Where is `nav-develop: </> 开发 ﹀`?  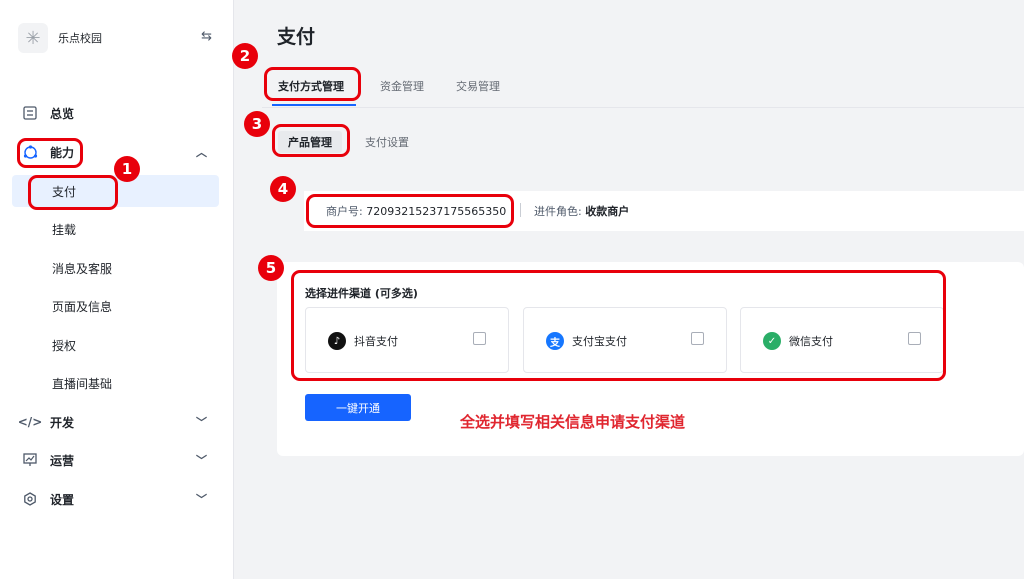 nav-develop: </> 开发 ﹀ is located at coordinates (115, 422).